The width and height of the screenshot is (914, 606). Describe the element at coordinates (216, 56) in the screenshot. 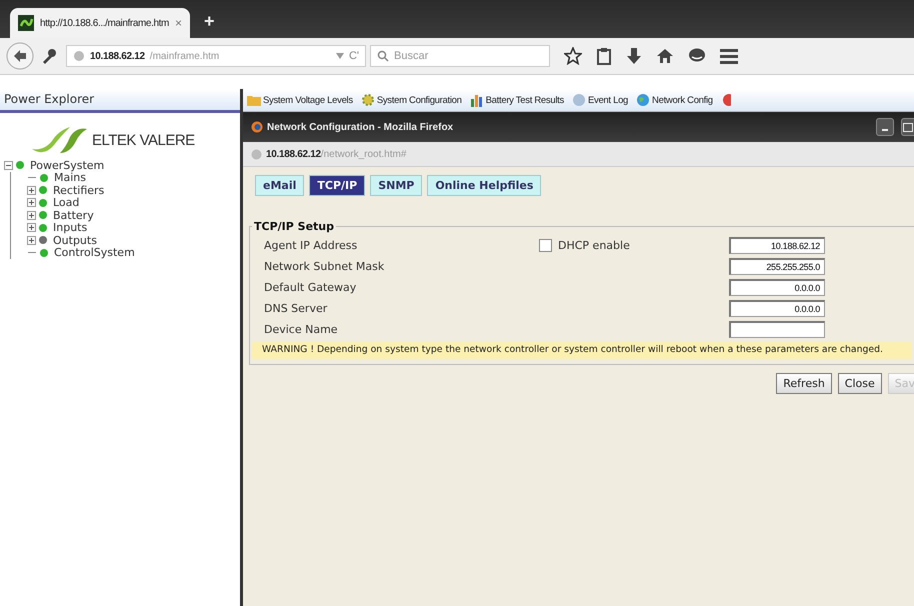

I see `url-field: 10.188.62.12 /mainframe.htm C'` at that location.